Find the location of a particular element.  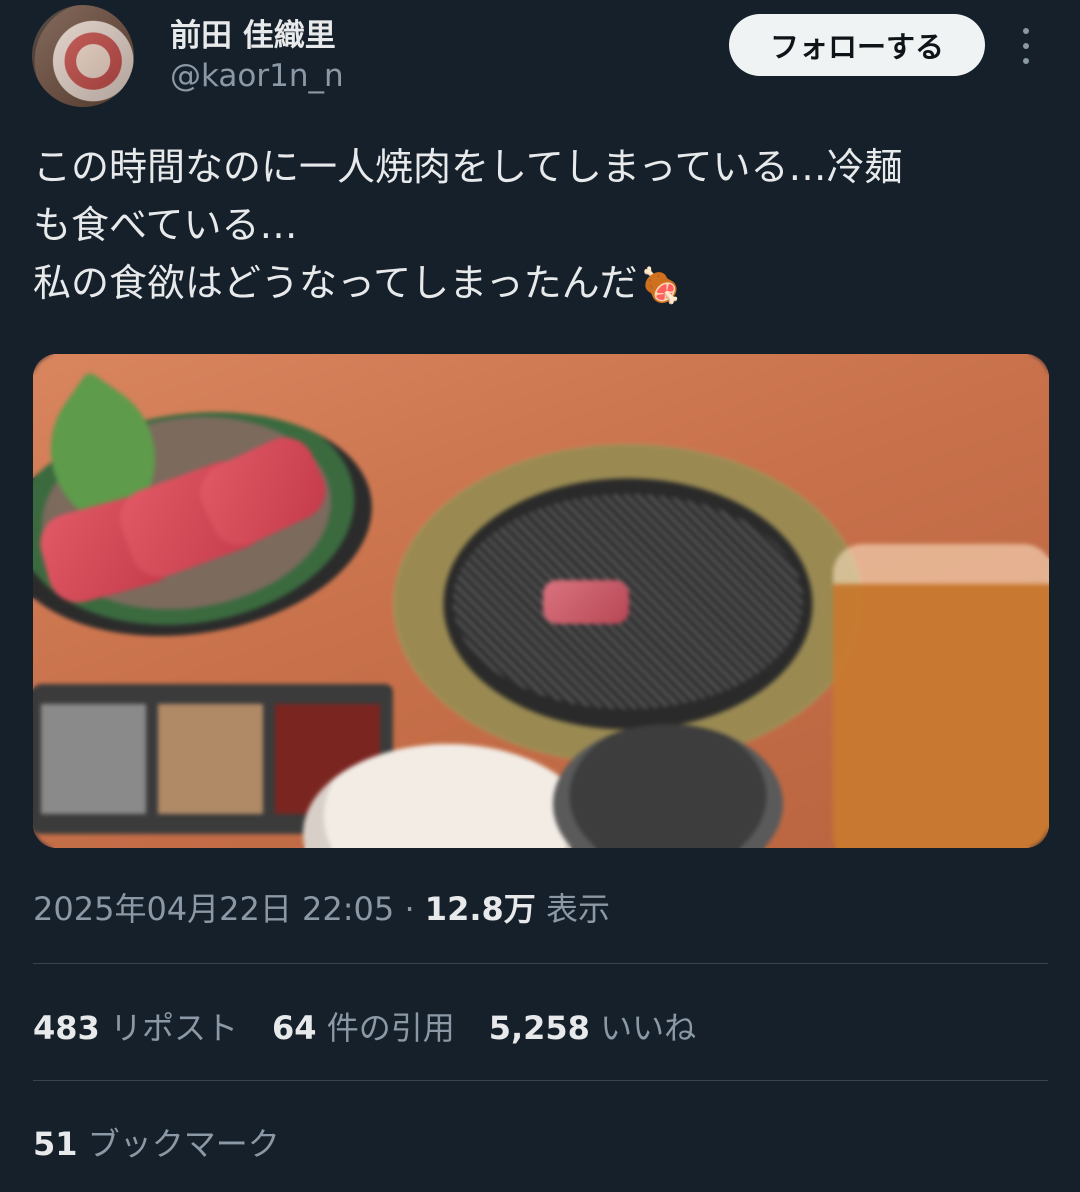

follow-button: フォローする is located at coordinates (857, 45).